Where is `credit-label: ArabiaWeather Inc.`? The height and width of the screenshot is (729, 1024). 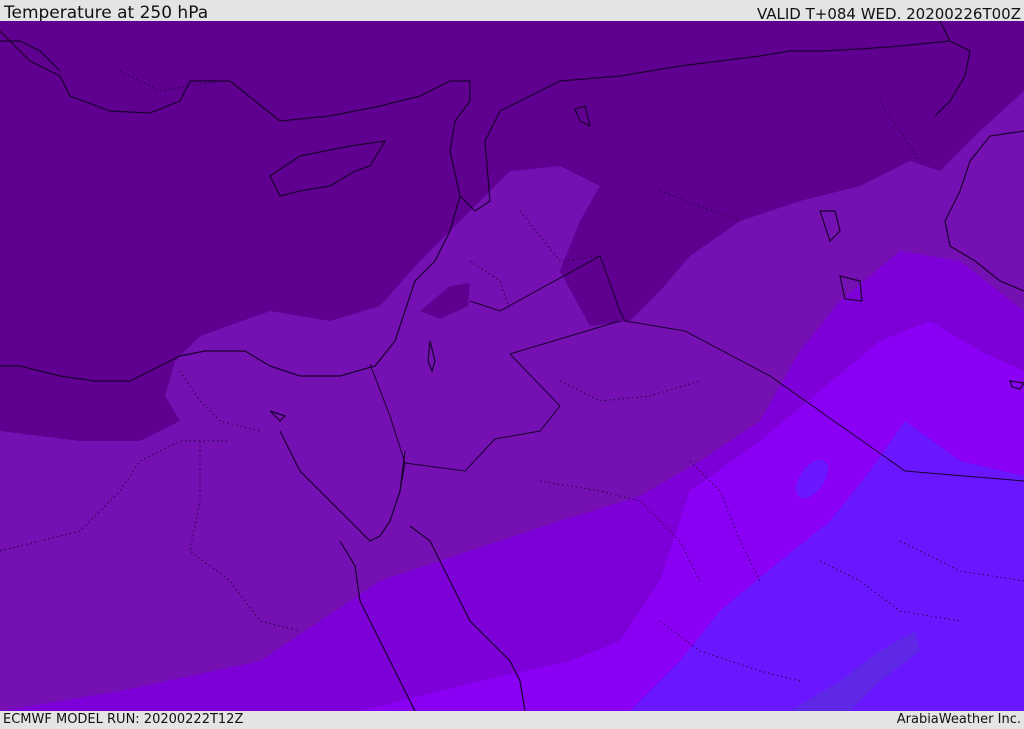 credit-label: ArabiaWeather Inc. is located at coordinates (958, 719).